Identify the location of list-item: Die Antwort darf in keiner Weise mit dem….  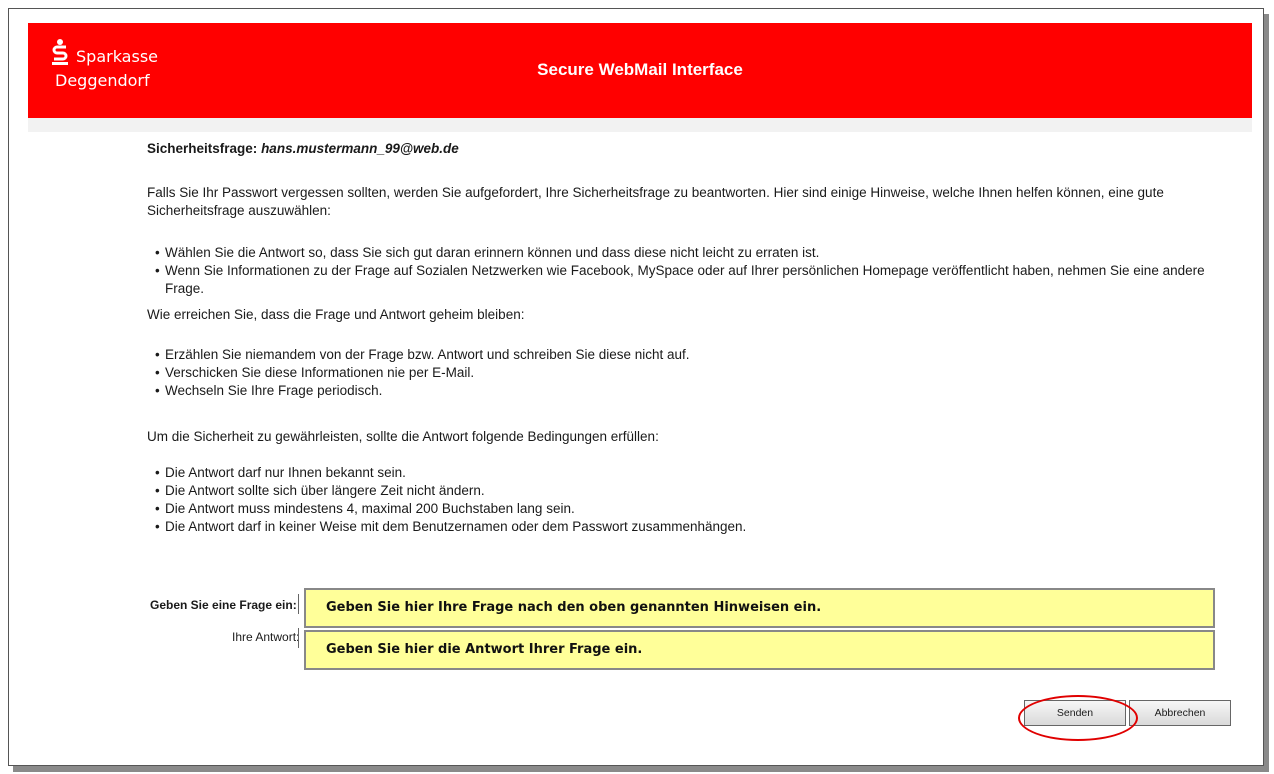
(450, 527).